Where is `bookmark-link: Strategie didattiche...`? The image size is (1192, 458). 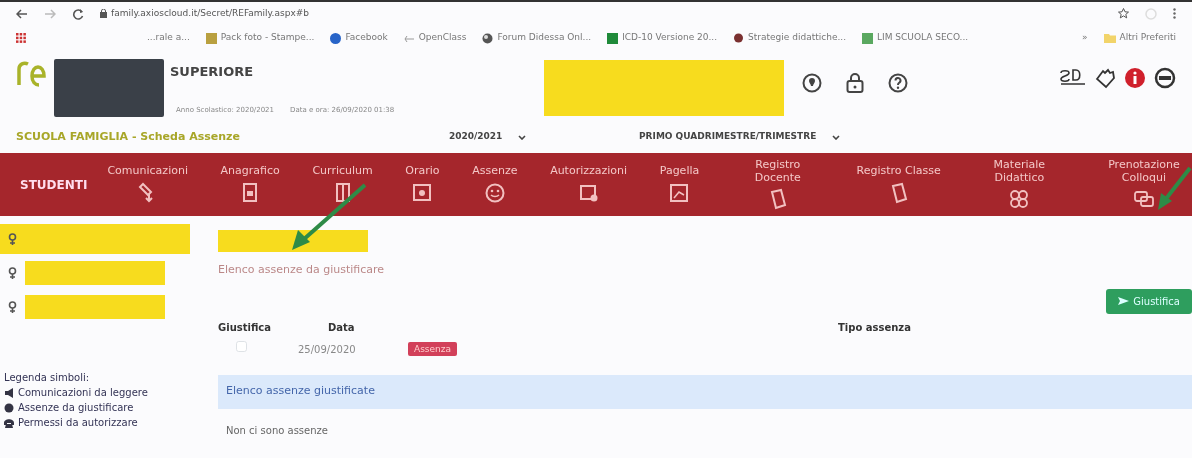
bookmark-link: Strategie didattiche... is located at coordinates (797, 38).